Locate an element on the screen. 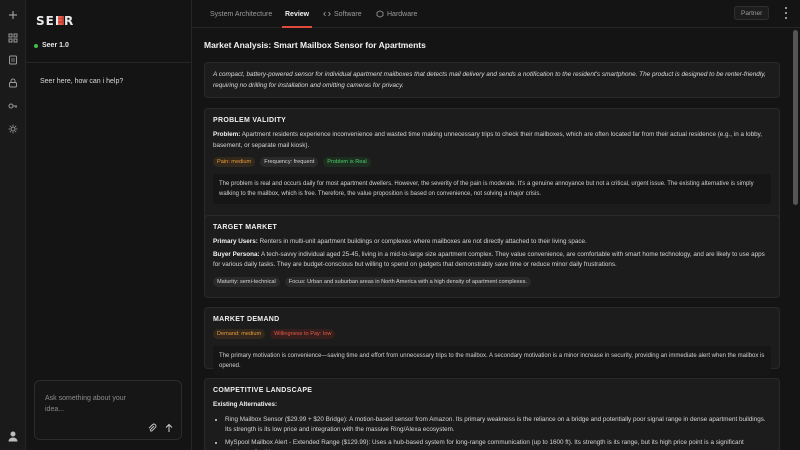 The height and width of the screenshot is (450, 800). partner-button: Partner is located at coordinates (752, 13).